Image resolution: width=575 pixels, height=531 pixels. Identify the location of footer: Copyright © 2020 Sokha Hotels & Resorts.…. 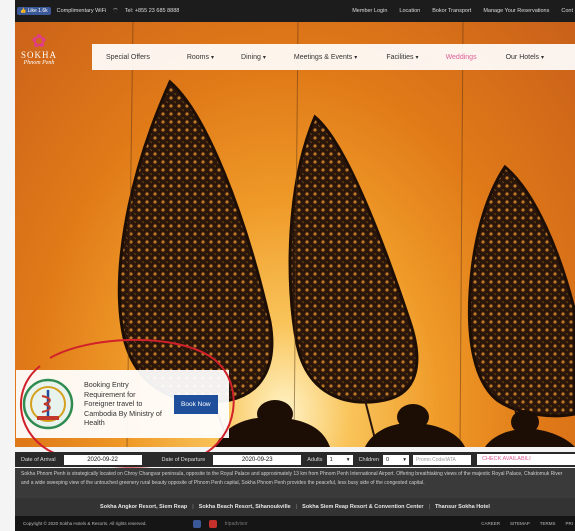
(295, 523).